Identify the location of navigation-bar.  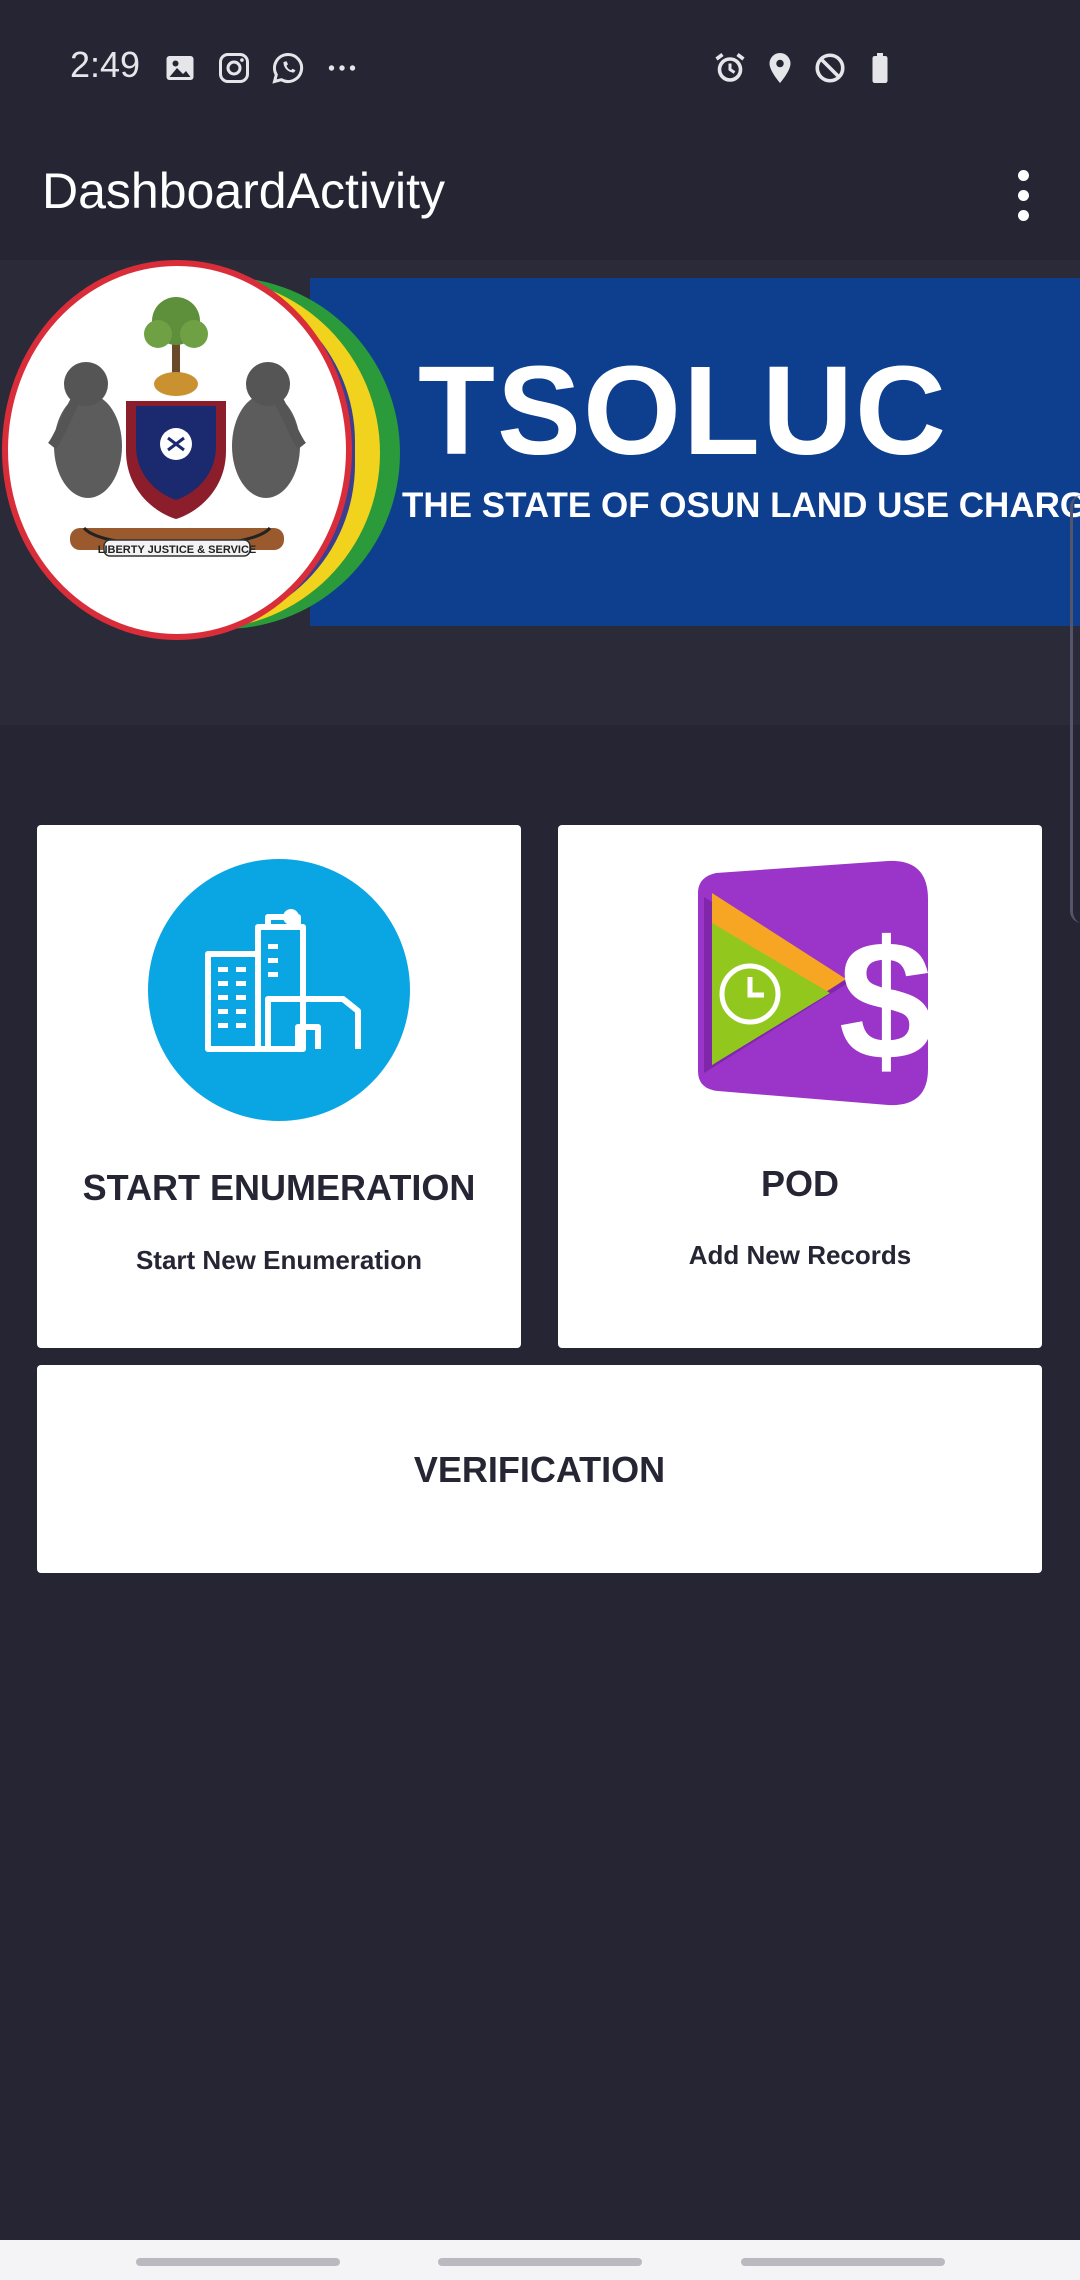
(540, 2260).